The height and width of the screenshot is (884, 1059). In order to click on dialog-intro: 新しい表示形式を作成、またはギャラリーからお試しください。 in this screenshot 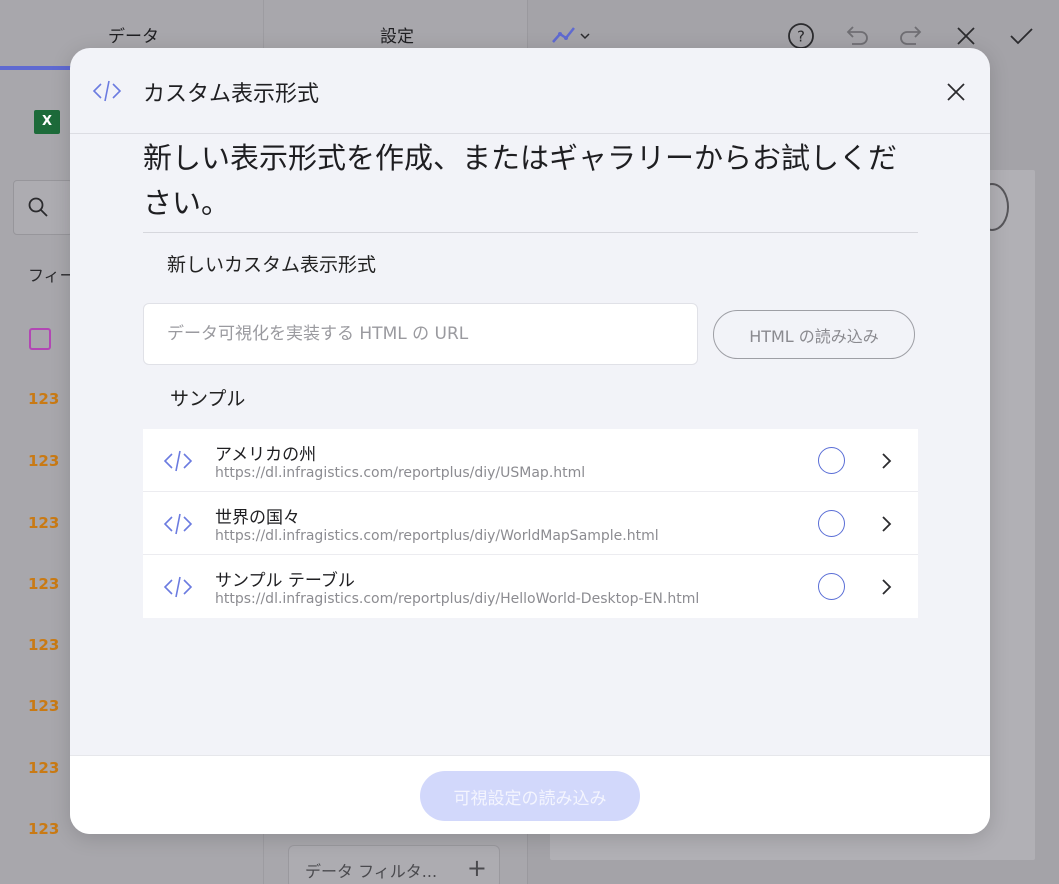, I will do `click(530, 184)`.